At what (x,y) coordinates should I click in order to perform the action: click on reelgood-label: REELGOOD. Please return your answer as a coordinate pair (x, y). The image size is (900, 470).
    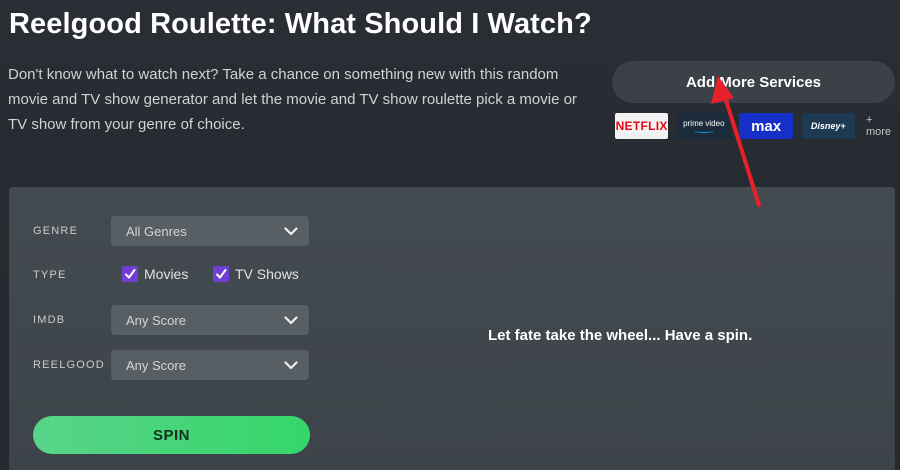
    Looking at the image, I should click on (69, 365).